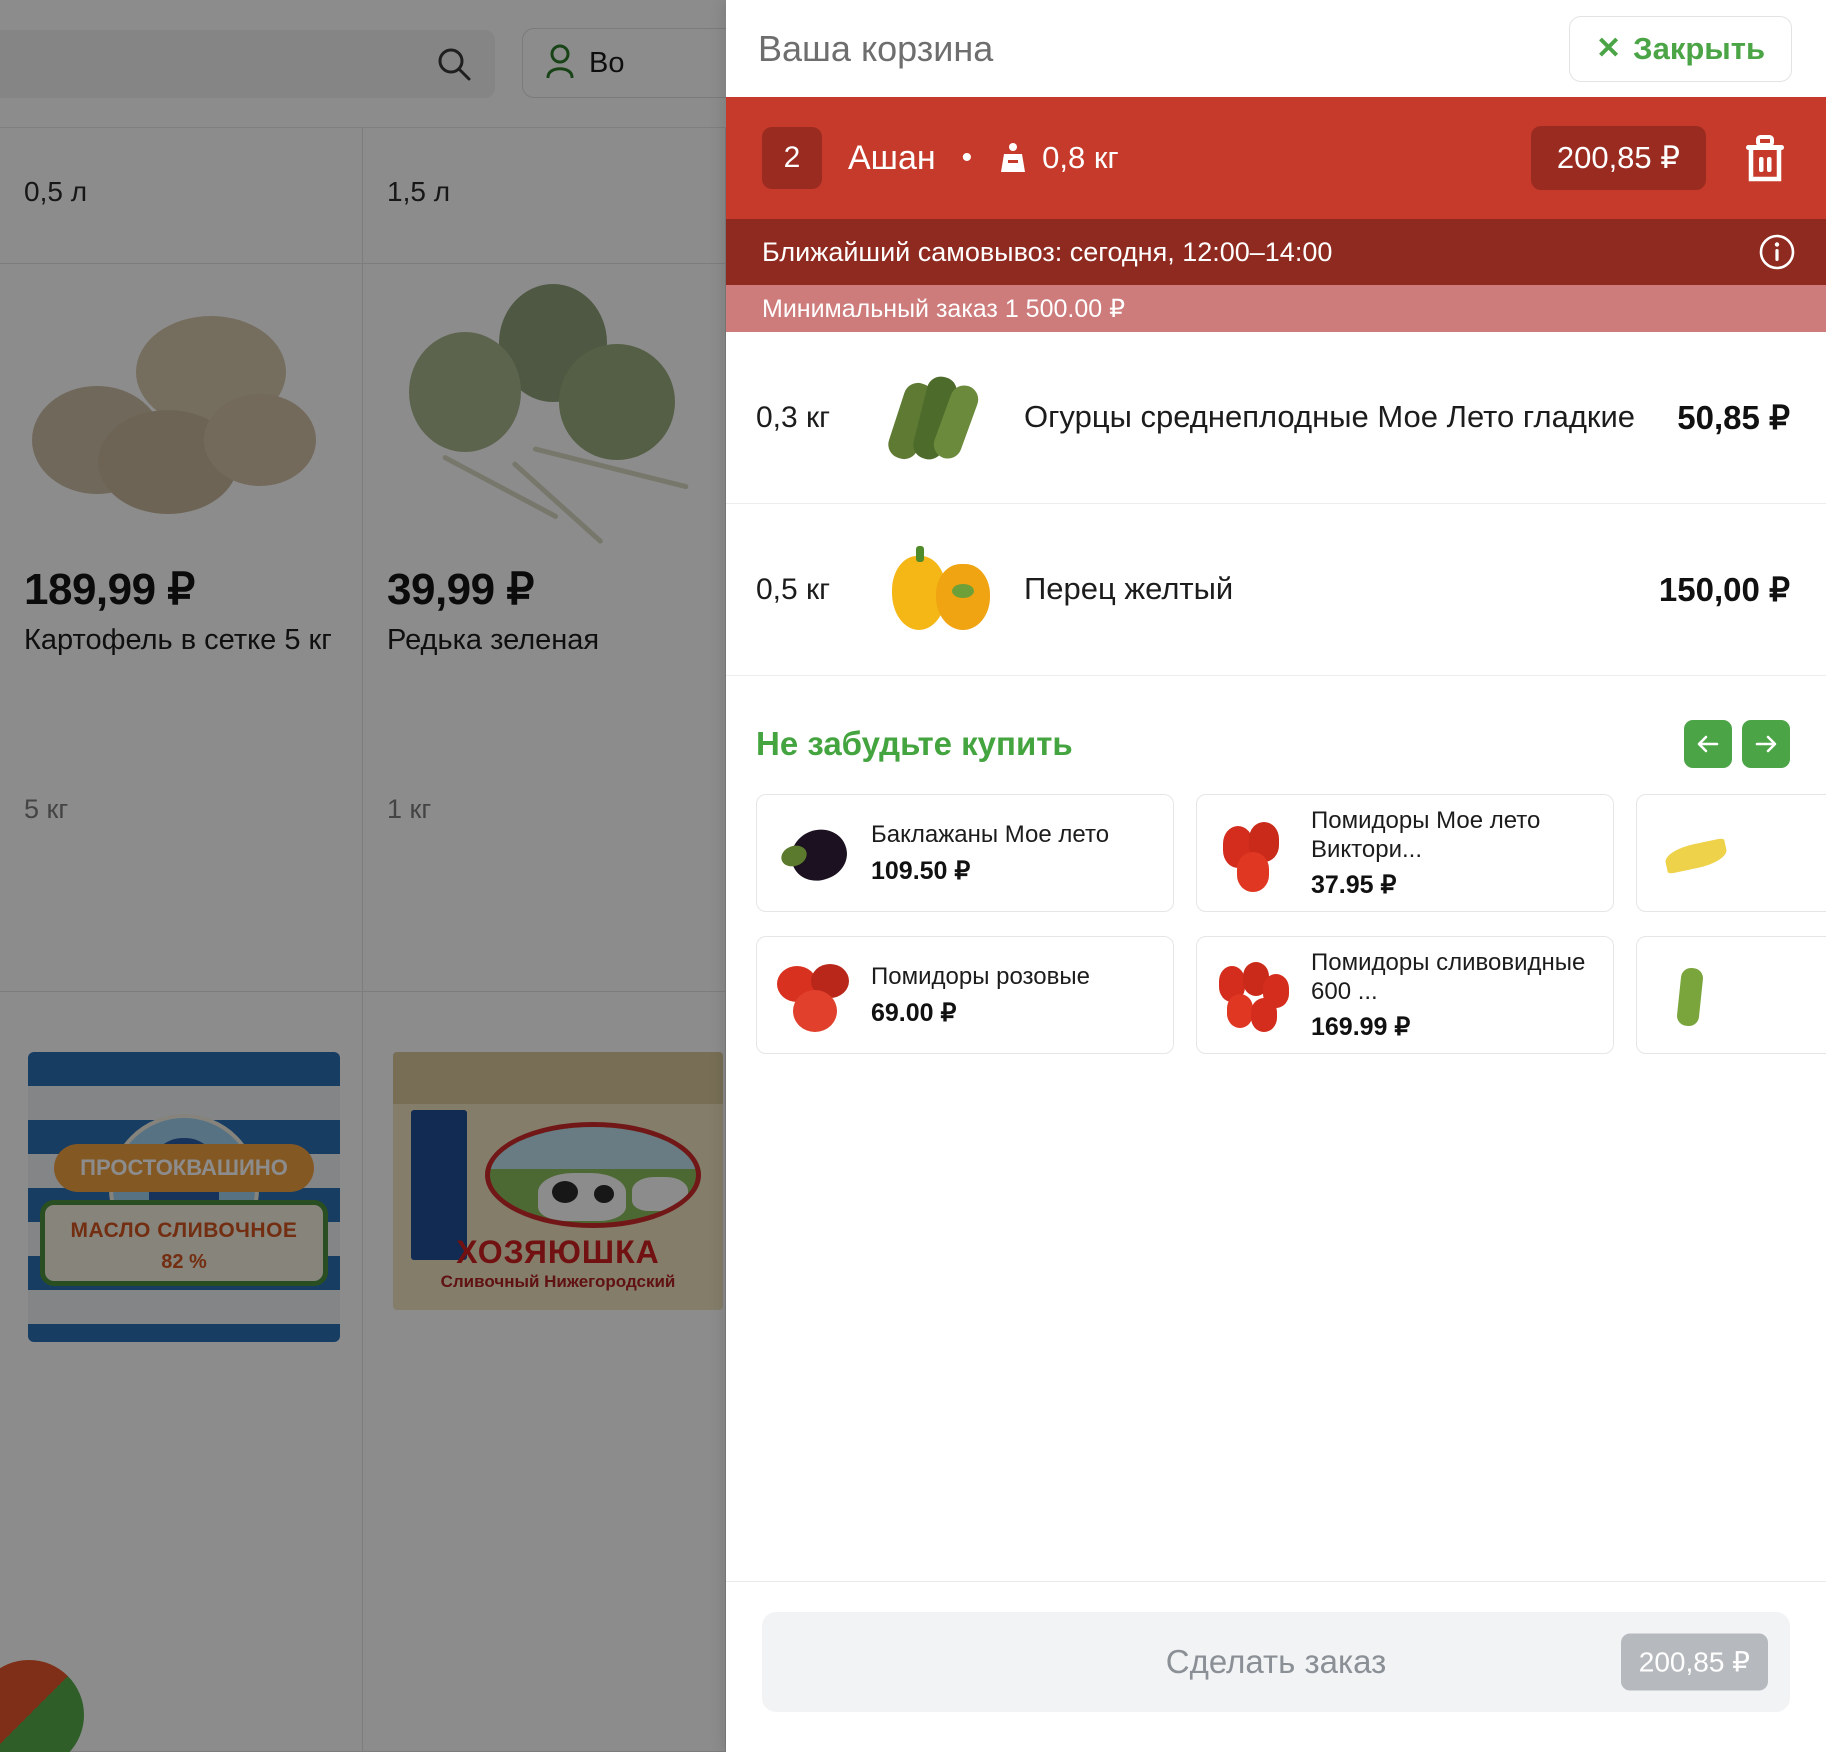 The height and width of the screenshot is (1752, 1826). What do you see at coordinates (1276, 590) in the screenshot?
I see `cart-item-row: 0,5 кг Перец желтый 150,00 ₽` at bounding box center [1276, 590].